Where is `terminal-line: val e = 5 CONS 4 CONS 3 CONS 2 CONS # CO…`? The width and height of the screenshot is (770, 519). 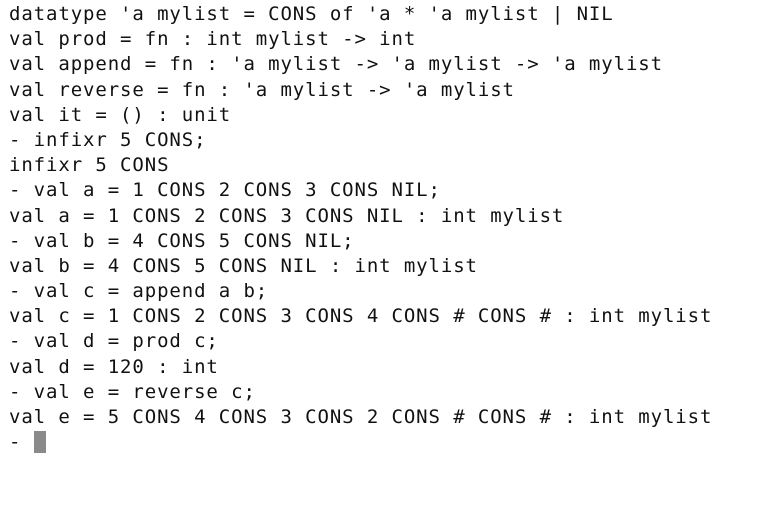 terminal-line: val e = 5 CONS 4 CONS 3 CONS 2 CONS # CO… is located at coordinates (361, 417).